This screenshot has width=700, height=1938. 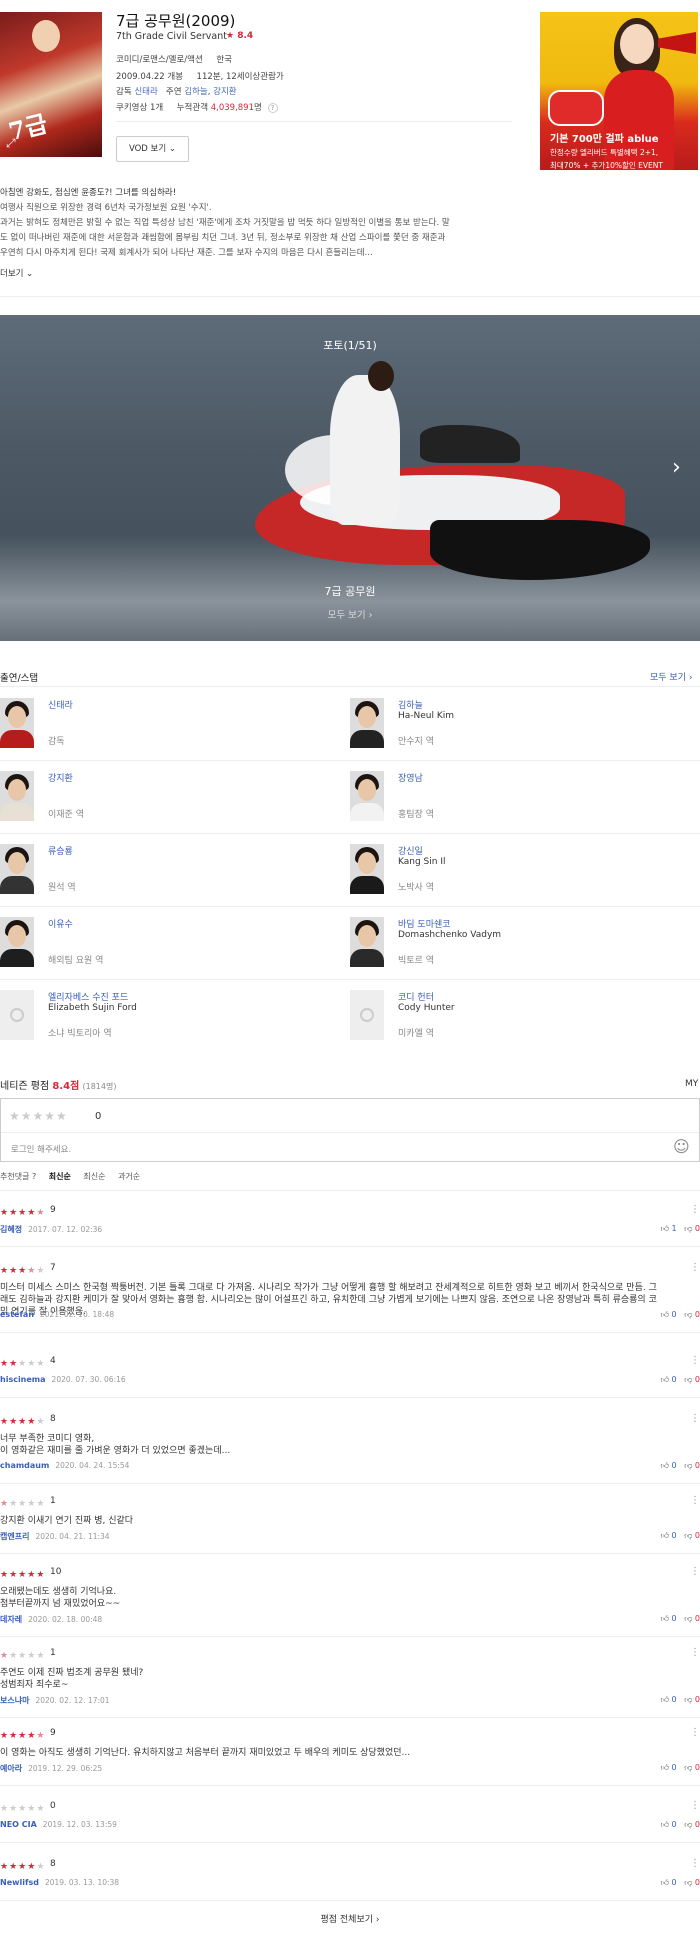 What do you see at coordinates (60, 777) in the screenshot?
I see `cast-name: 강지환` at bounding box center [60, 777].